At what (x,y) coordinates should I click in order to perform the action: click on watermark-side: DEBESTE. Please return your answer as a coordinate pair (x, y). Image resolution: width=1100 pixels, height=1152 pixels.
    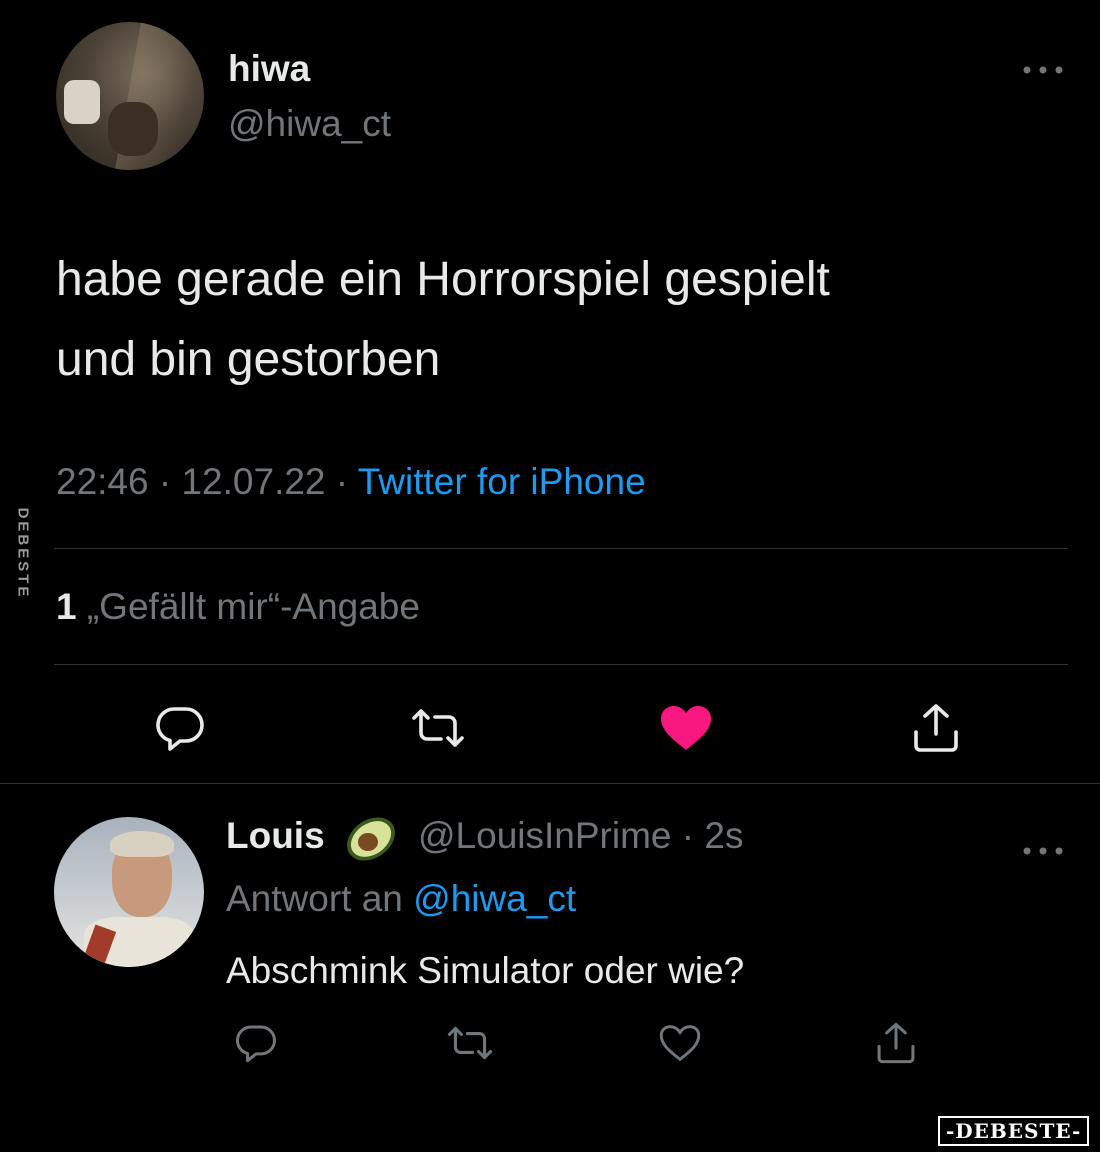
    Looking at the image, I should click on (23, 553).